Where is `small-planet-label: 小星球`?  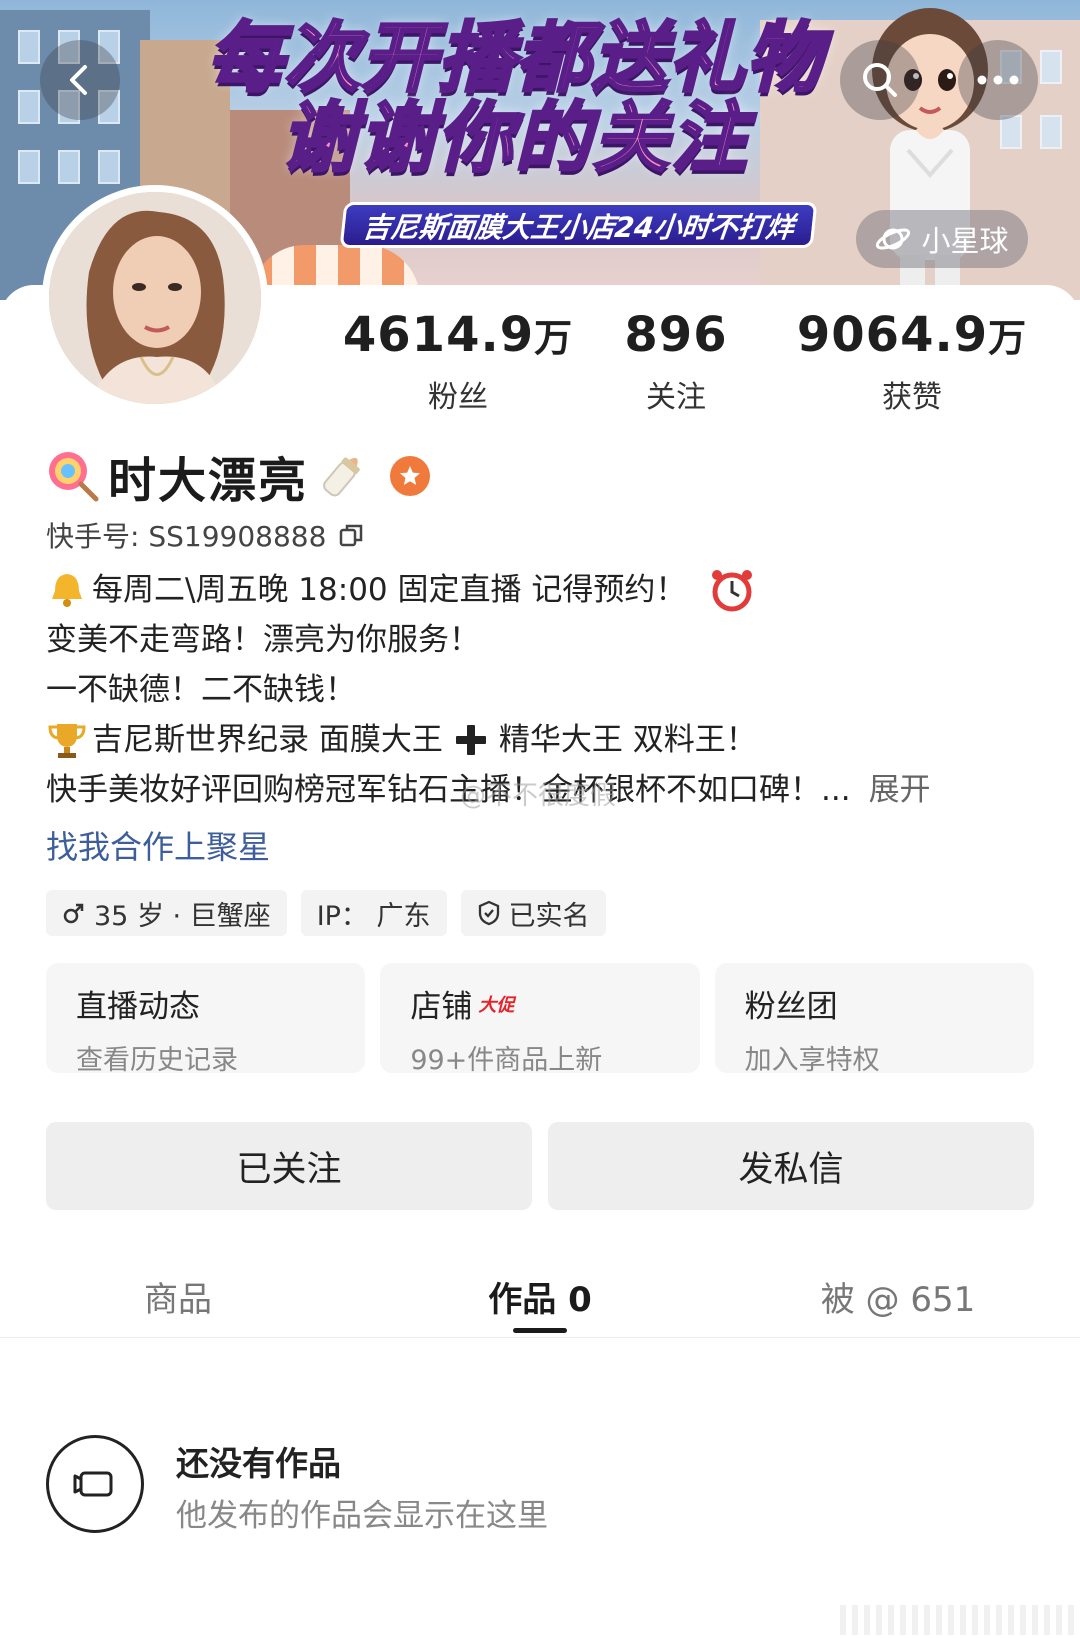 small-planet-label: 小星球 is located at coordinates (965, 241).